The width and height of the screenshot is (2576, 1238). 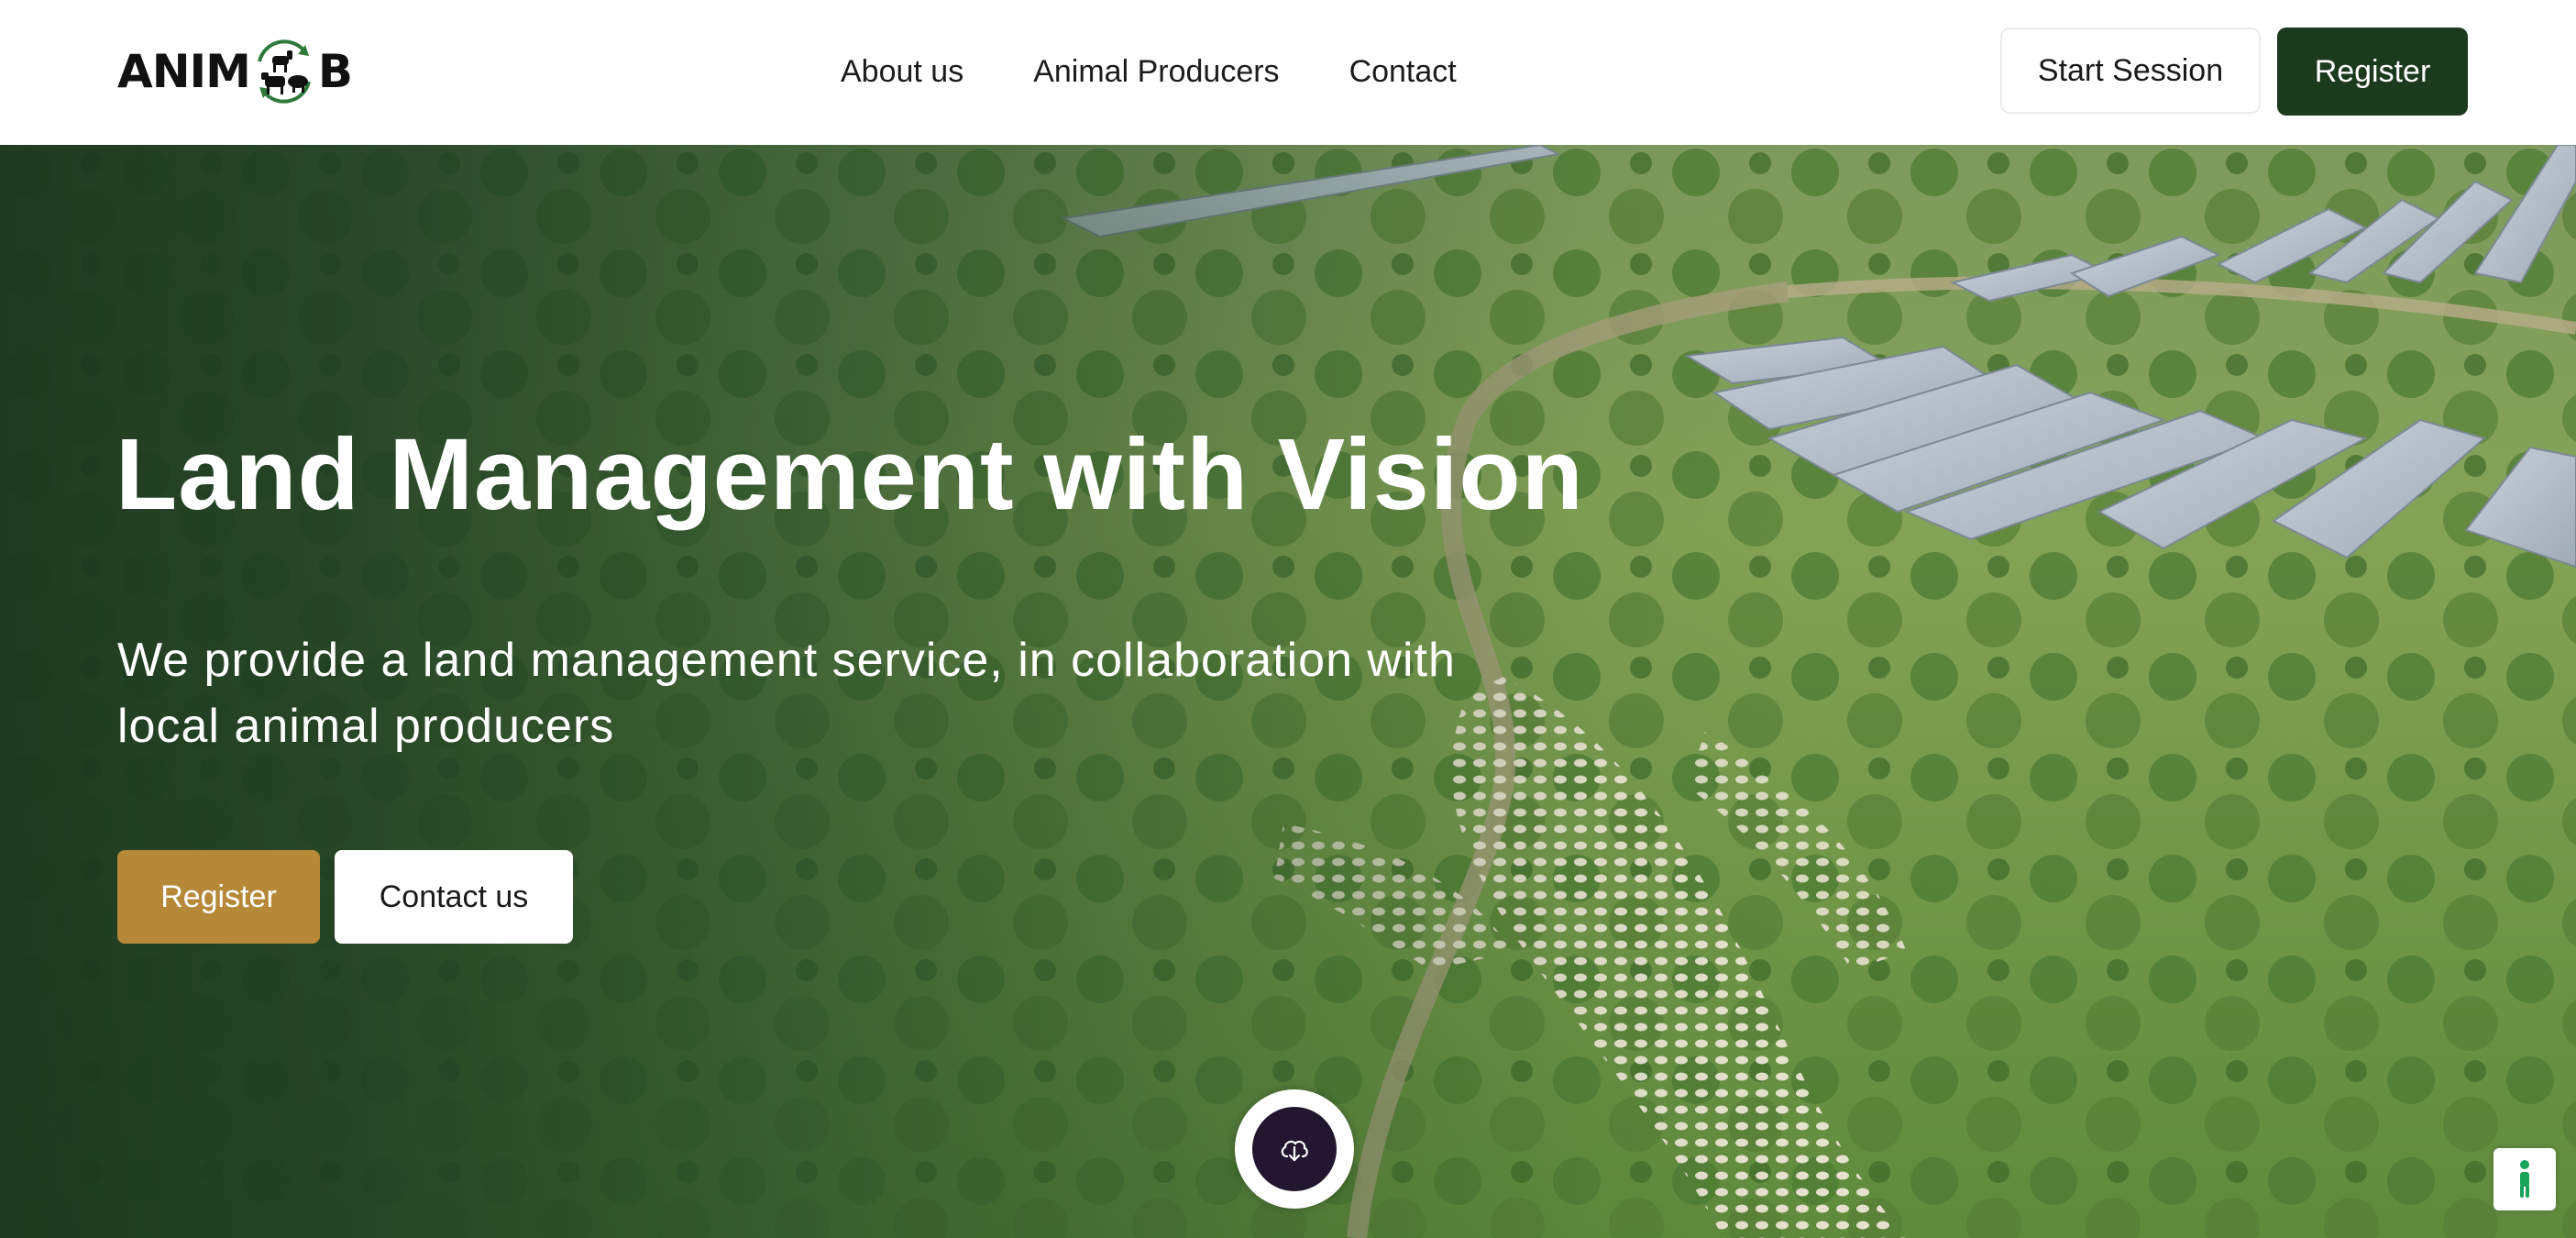 What do you see at coordinates (850, 474) in the screenshot?
I see `hero-title: Land Management with Vision` at bounding box center [850, 474].